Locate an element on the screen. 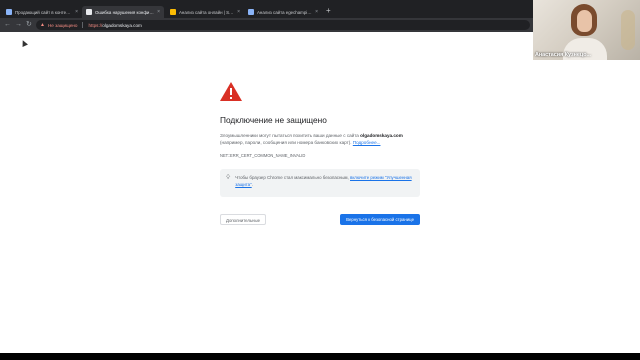  page-title: Подключение не защищено is located at coordinates (273, 120).